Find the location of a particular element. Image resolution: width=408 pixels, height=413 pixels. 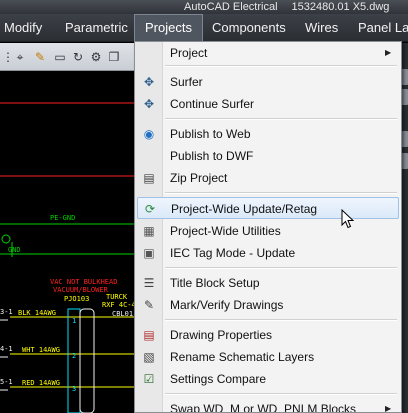

menu-item-surfer: ✥ Surfer is located at coordinates (268, 82).